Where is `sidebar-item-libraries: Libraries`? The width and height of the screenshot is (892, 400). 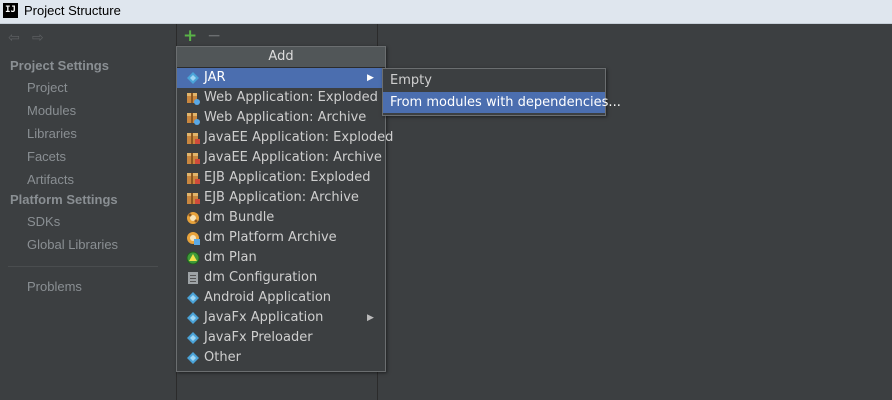
sidebar-item-libraries: Libraries is located at coordinates (52, 133).